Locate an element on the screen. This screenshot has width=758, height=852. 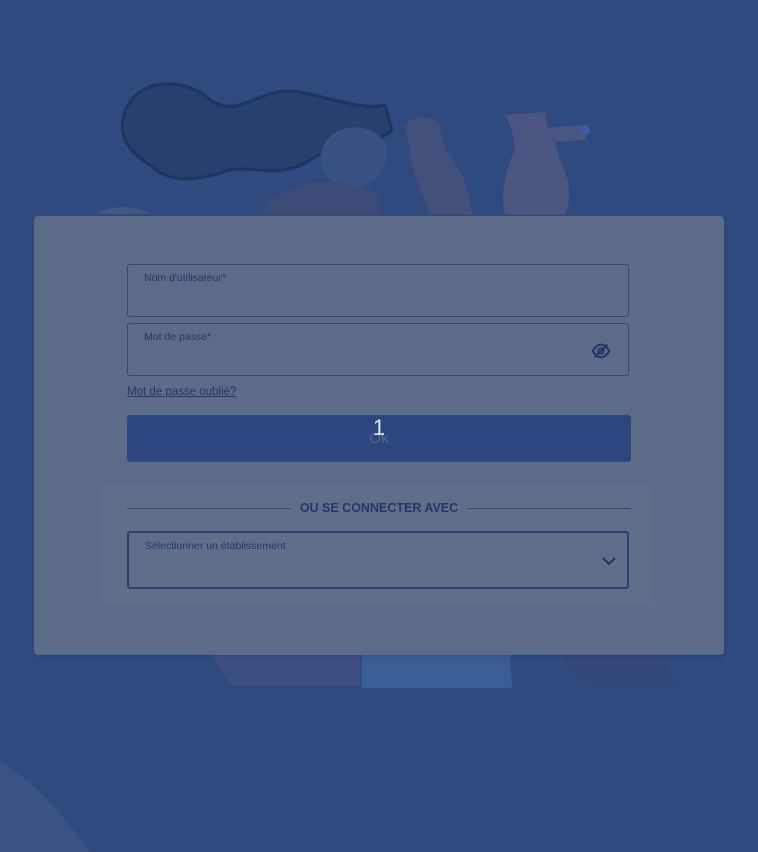
sso-divider: OU SE CONNECTER AVEC is located at coordinates (379, 508).